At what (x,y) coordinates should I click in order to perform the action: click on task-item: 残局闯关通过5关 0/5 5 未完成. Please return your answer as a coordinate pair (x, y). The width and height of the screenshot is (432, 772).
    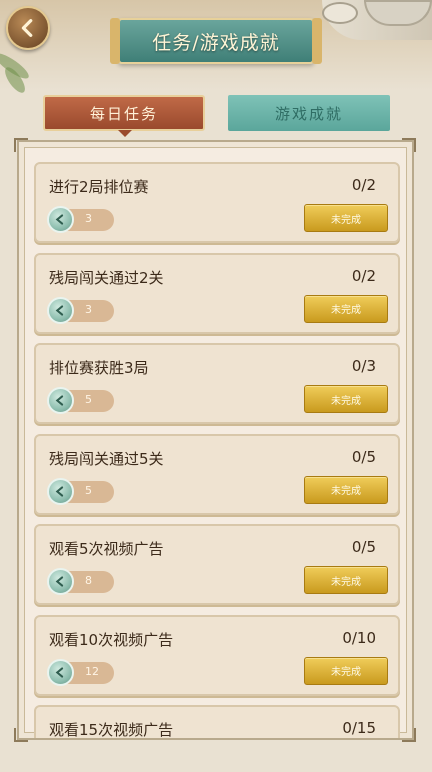
    Looking at the image, I should click on (217, 474).